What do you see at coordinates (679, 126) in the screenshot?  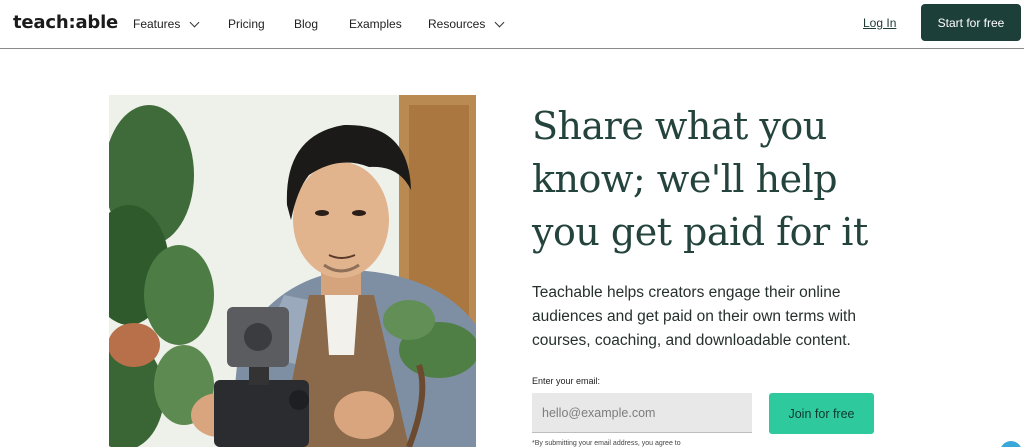 I see `headline-line-1: Share what you` at bounding box center [679, 126].